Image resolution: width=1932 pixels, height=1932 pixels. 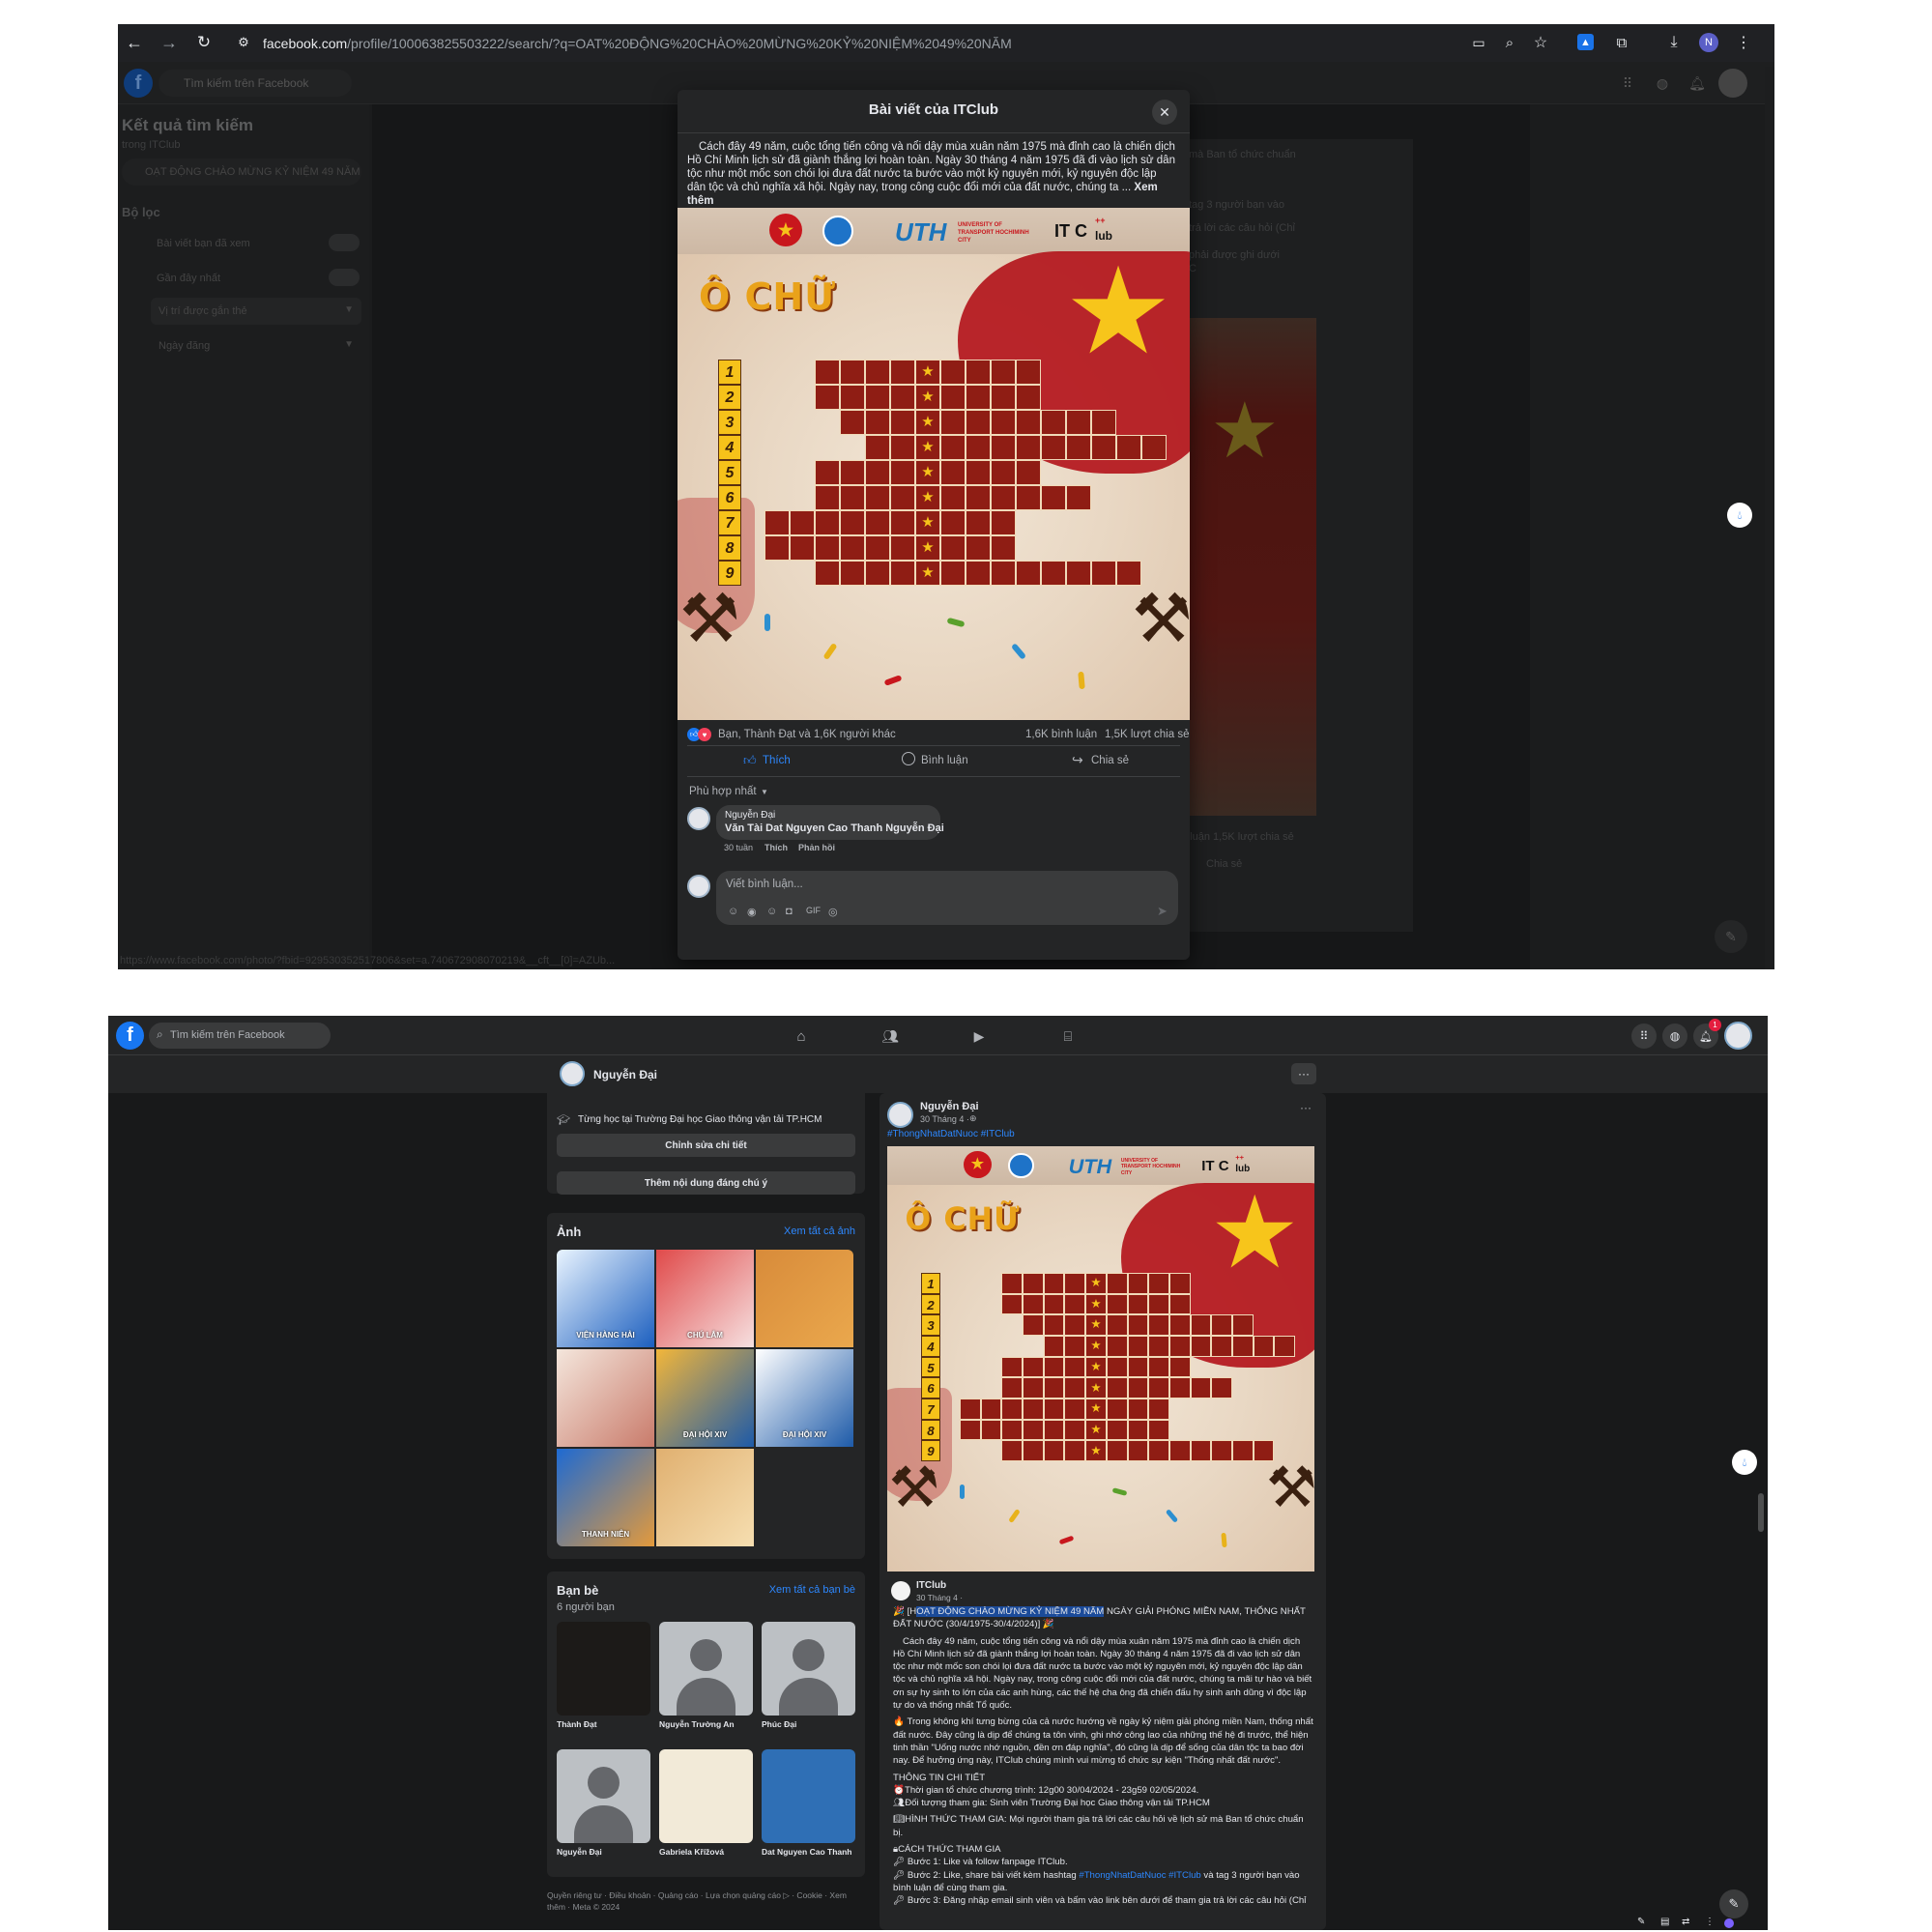 What do you see at coordinates (783, 761) in the screenshot?
I see `like-button: 👍︎ Thích` at bounding box center [783, 761].